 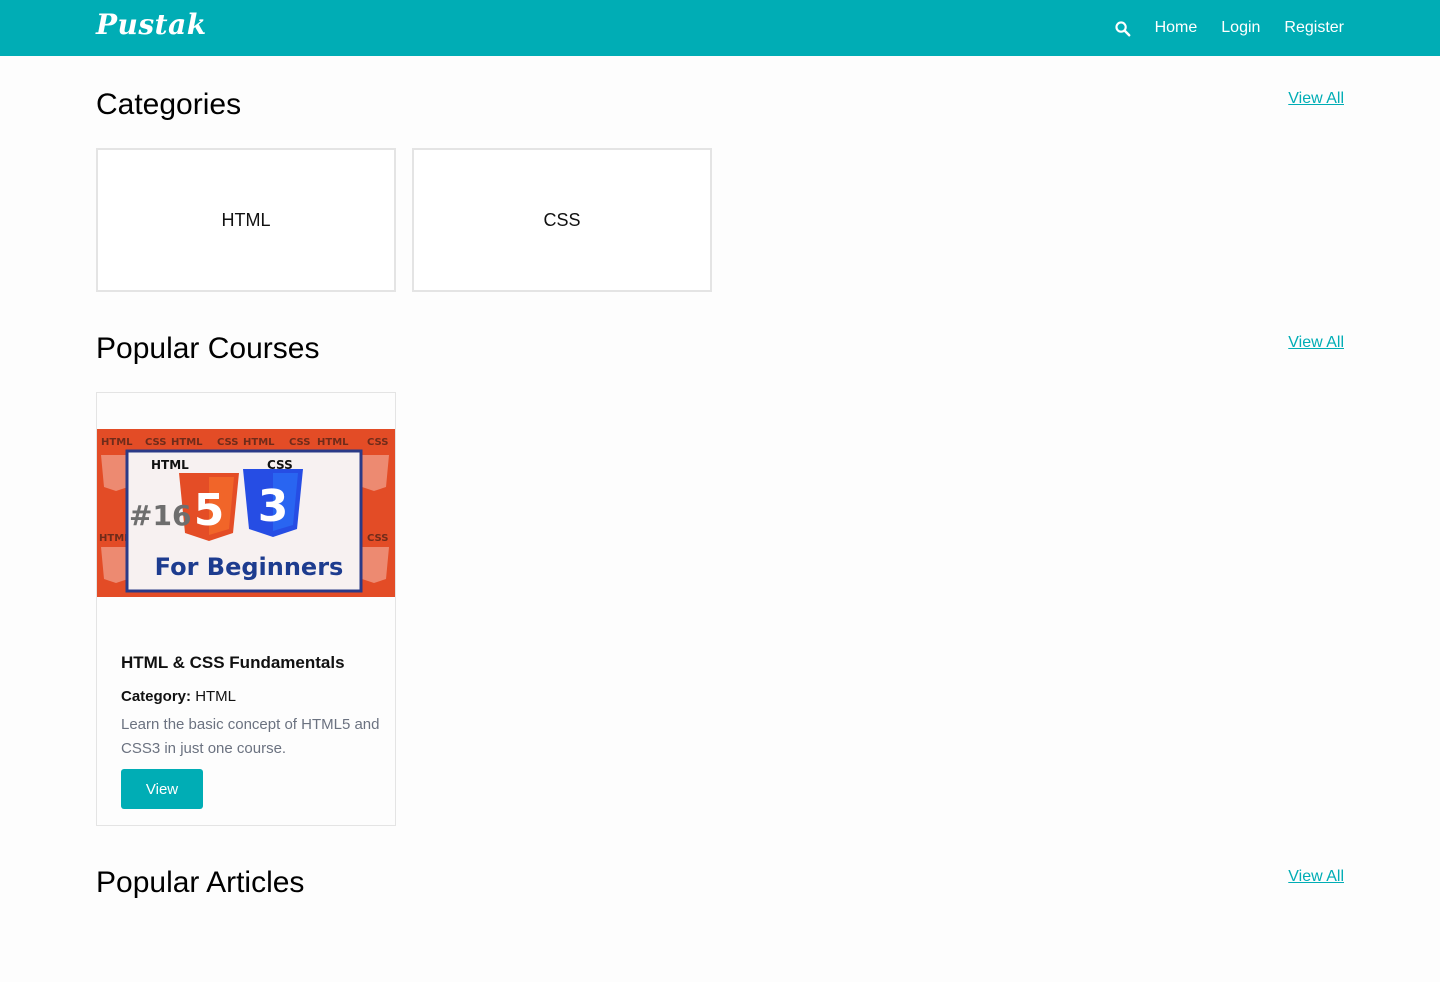 I want to click on category-card-html: HTML, so click(x=246, y=220).